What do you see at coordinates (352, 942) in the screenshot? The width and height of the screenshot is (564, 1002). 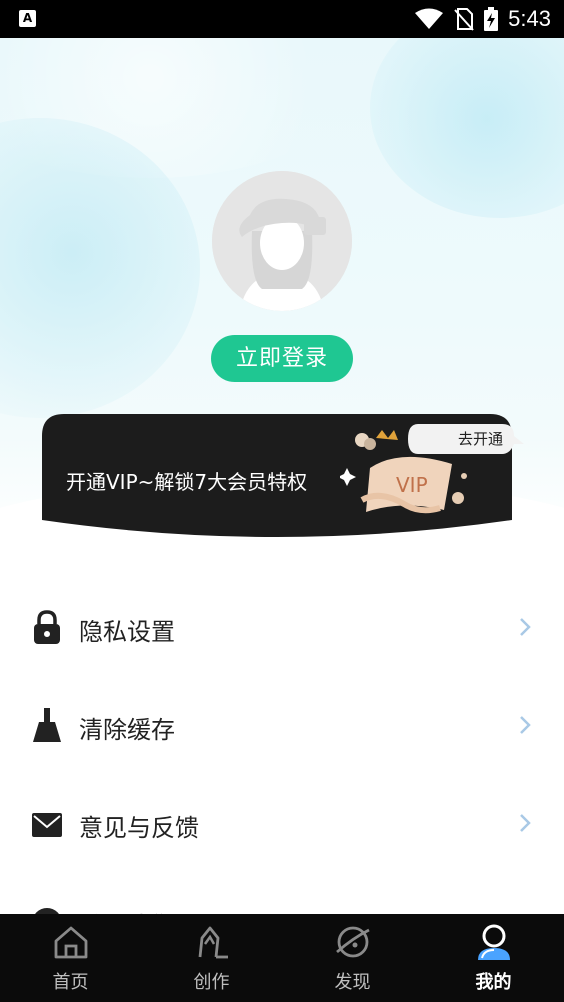 I see `discover-icon` at bounding box center [352, 942].